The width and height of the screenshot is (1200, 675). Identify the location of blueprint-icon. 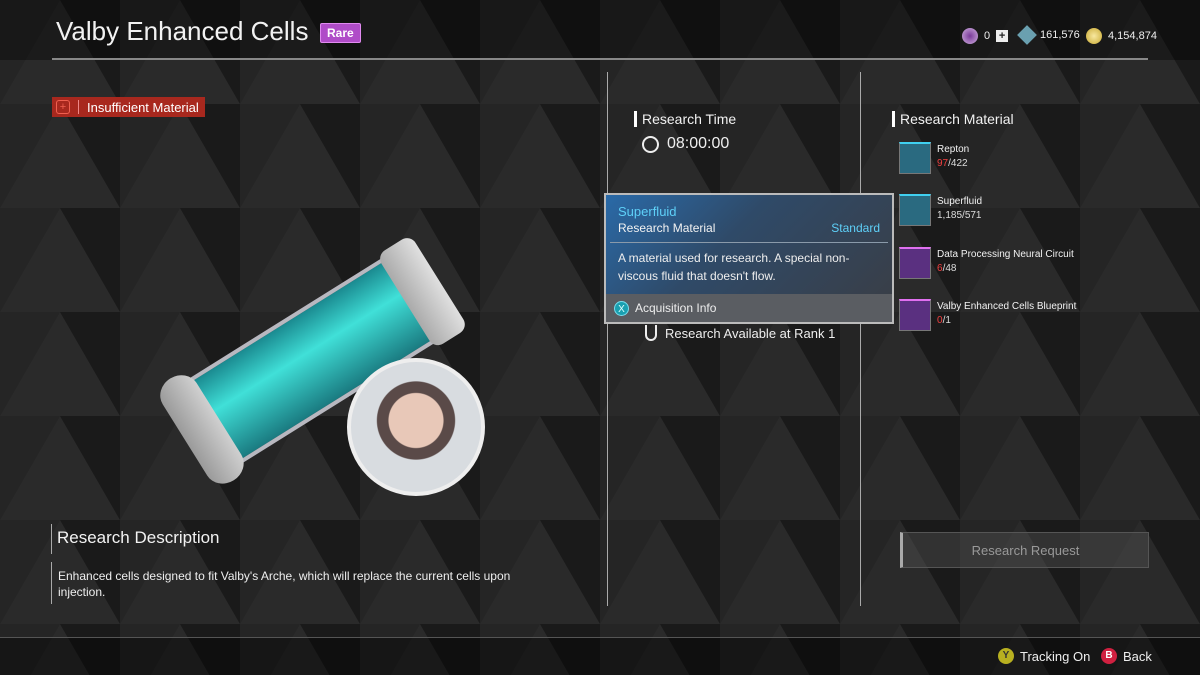
(915, 315).